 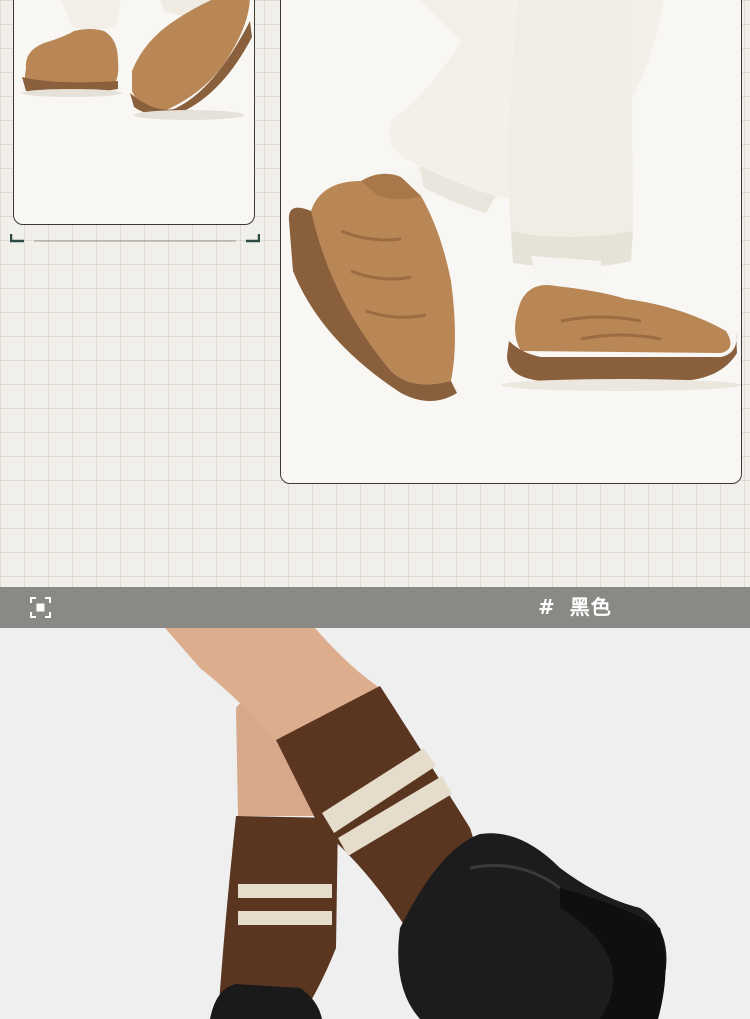 What do you see at coordinates (590, 607) in the screenshot?
I see `color-name-text: 黑色` at bounding box center [590, 607].